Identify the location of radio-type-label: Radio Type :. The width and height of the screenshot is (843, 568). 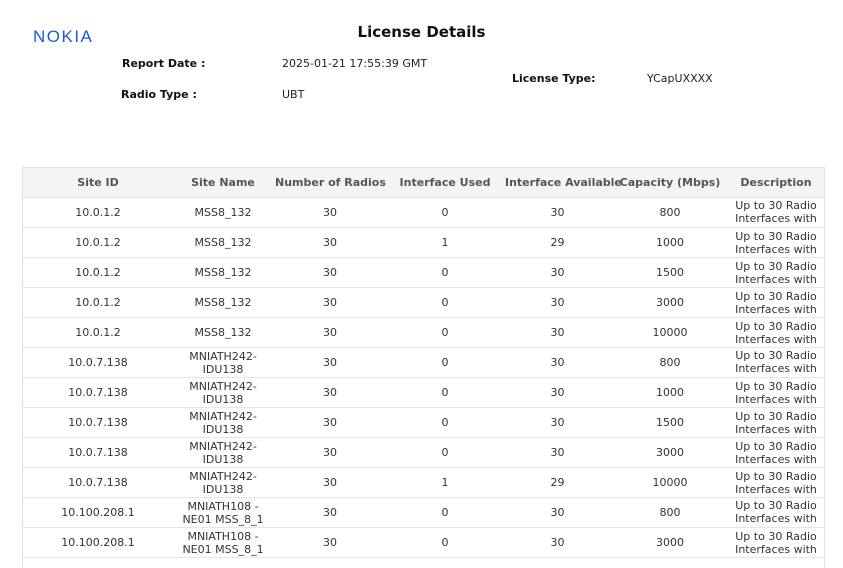
(159, 94).